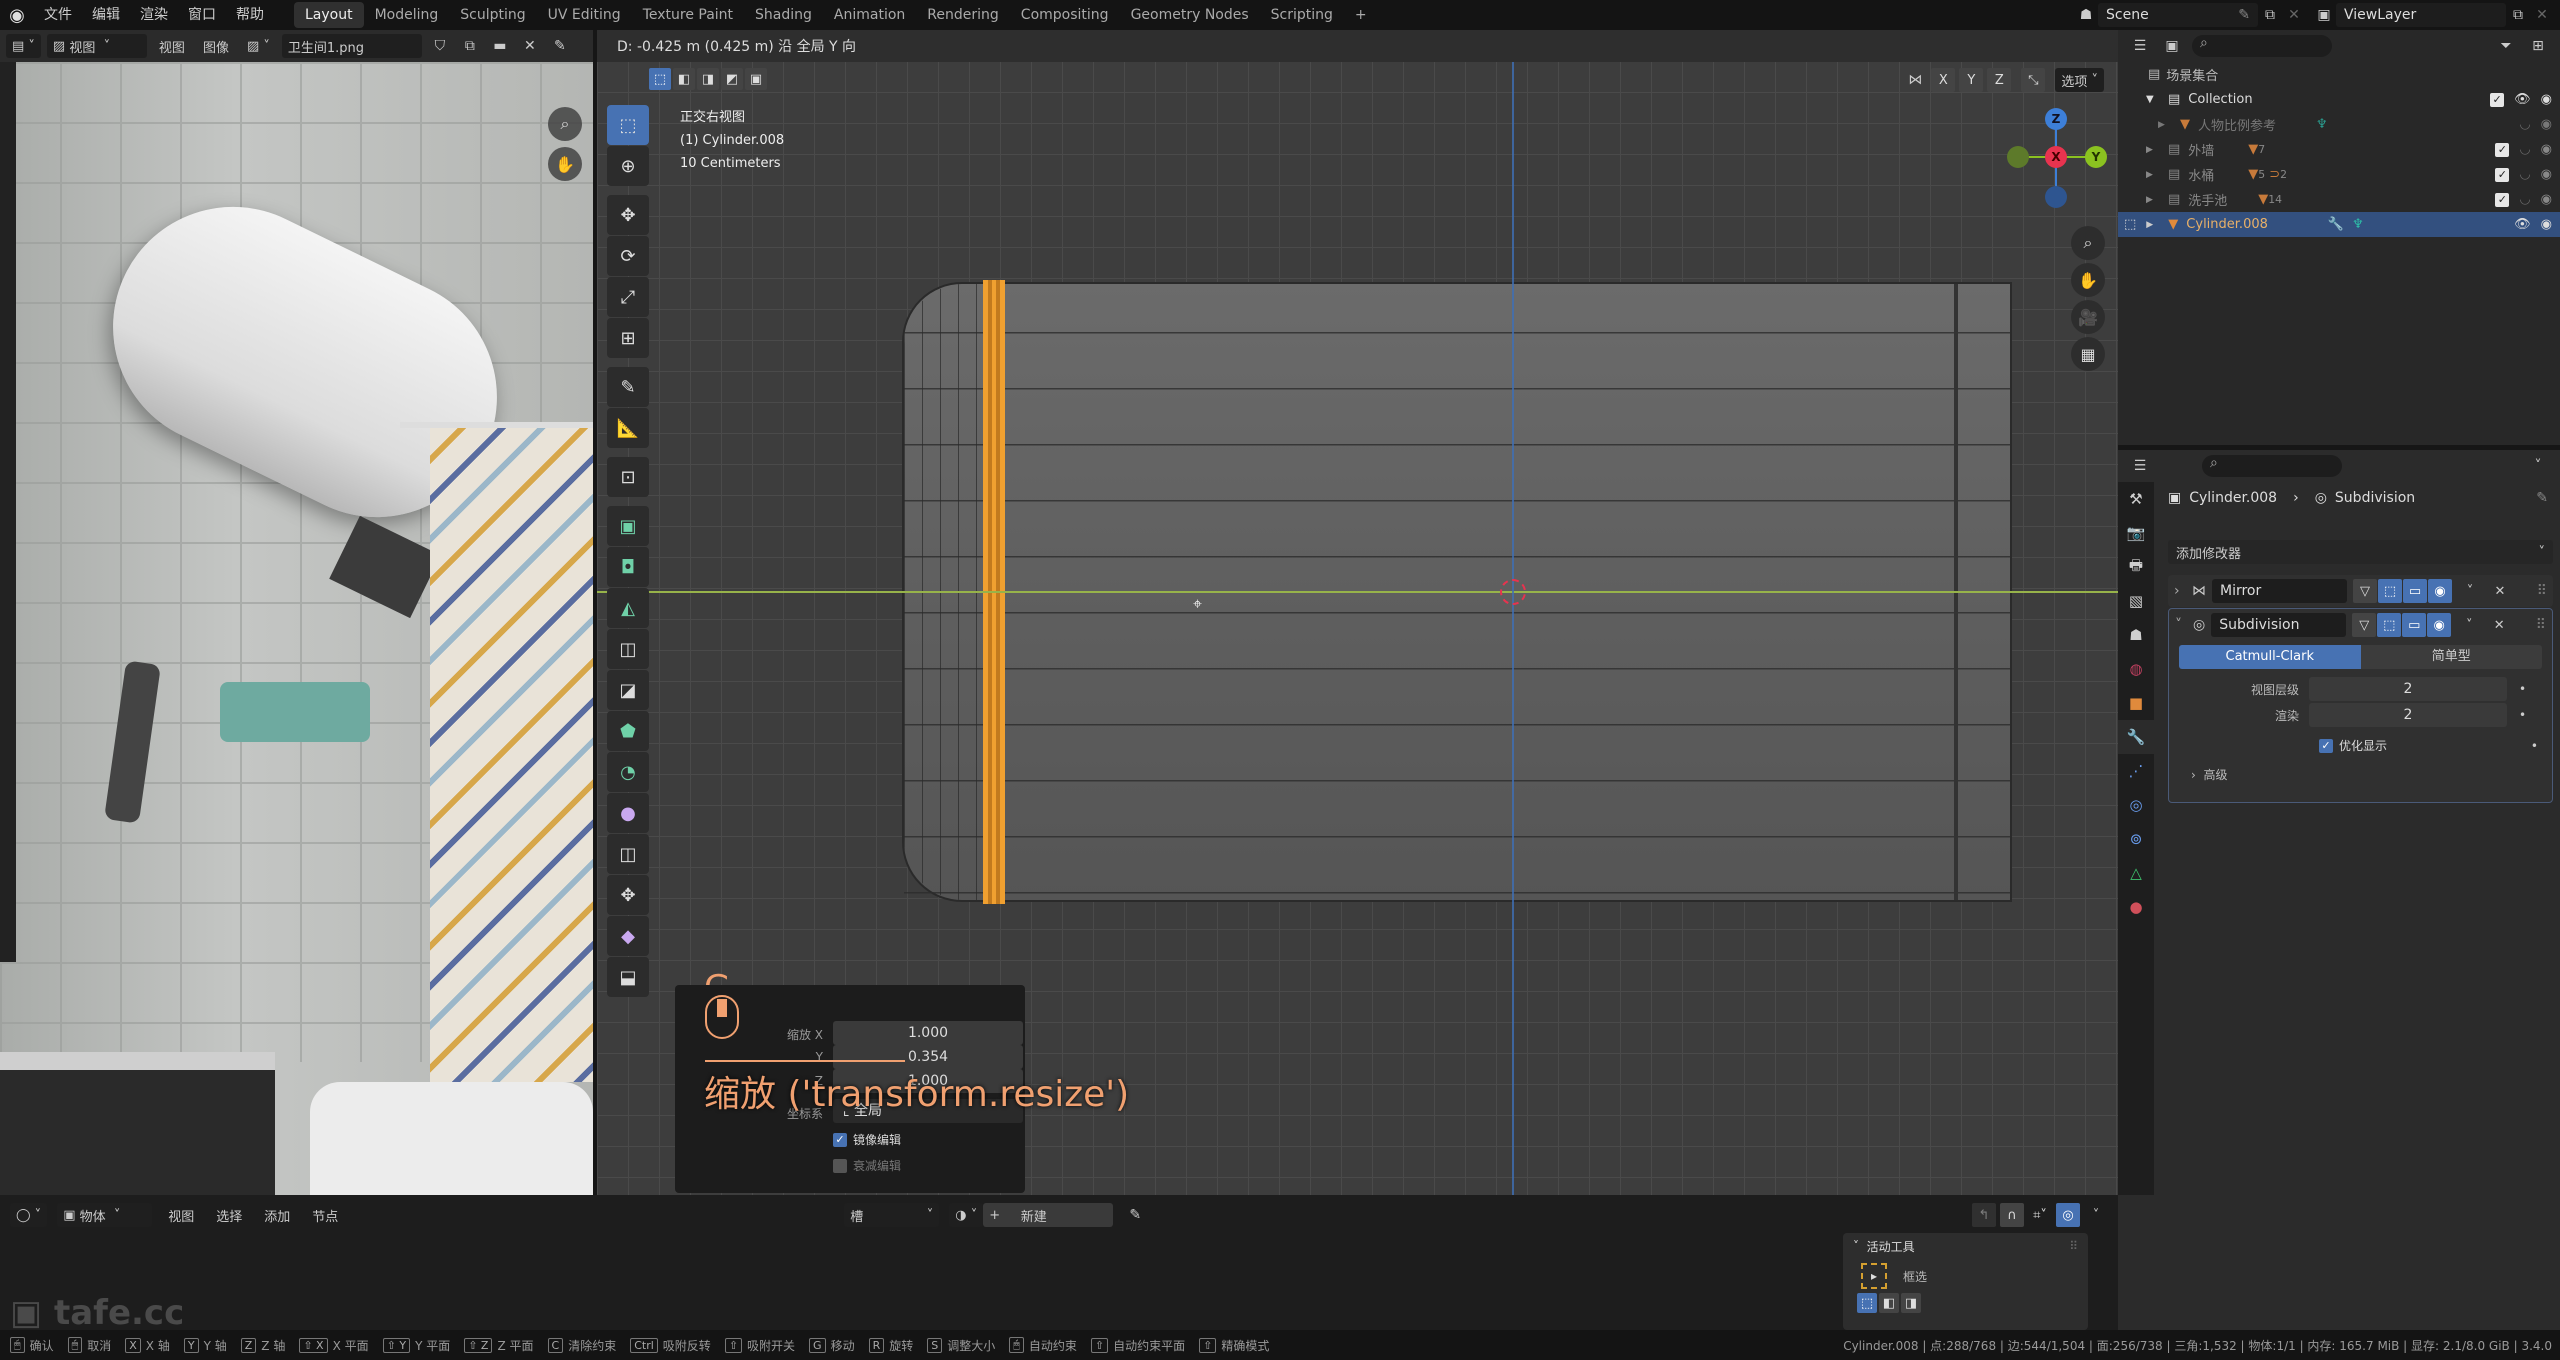 This screenshot has width=2560, height=1360. Describe the element at coordinates (530, 46) in the screenshot. I see `unlink-image-icon: ✕` at that location.